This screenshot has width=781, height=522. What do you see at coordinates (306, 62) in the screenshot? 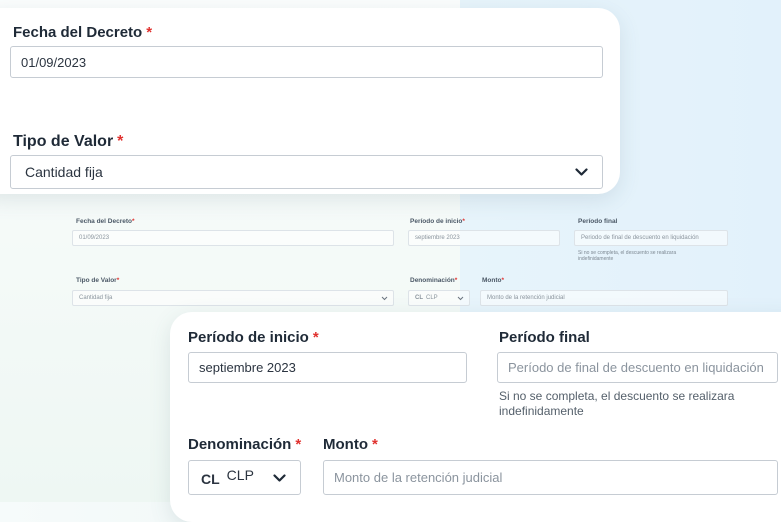
I see `fecha-decreto-input: 01/09/2023` at bounding box center [306, 62].